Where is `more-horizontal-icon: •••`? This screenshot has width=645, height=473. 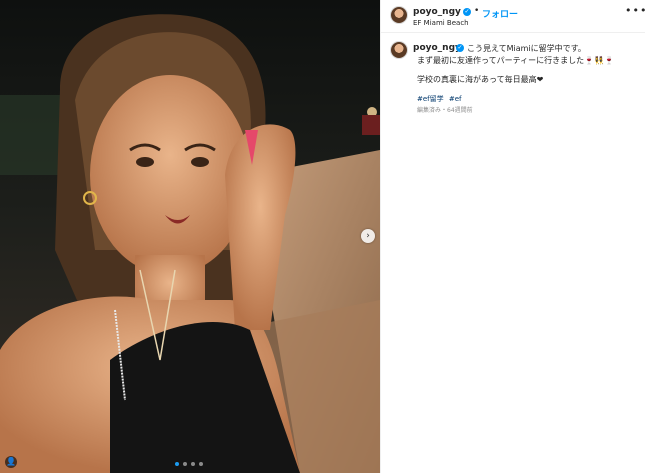
more-horizontal-icon: ••• is located at coordinates (635, 10).